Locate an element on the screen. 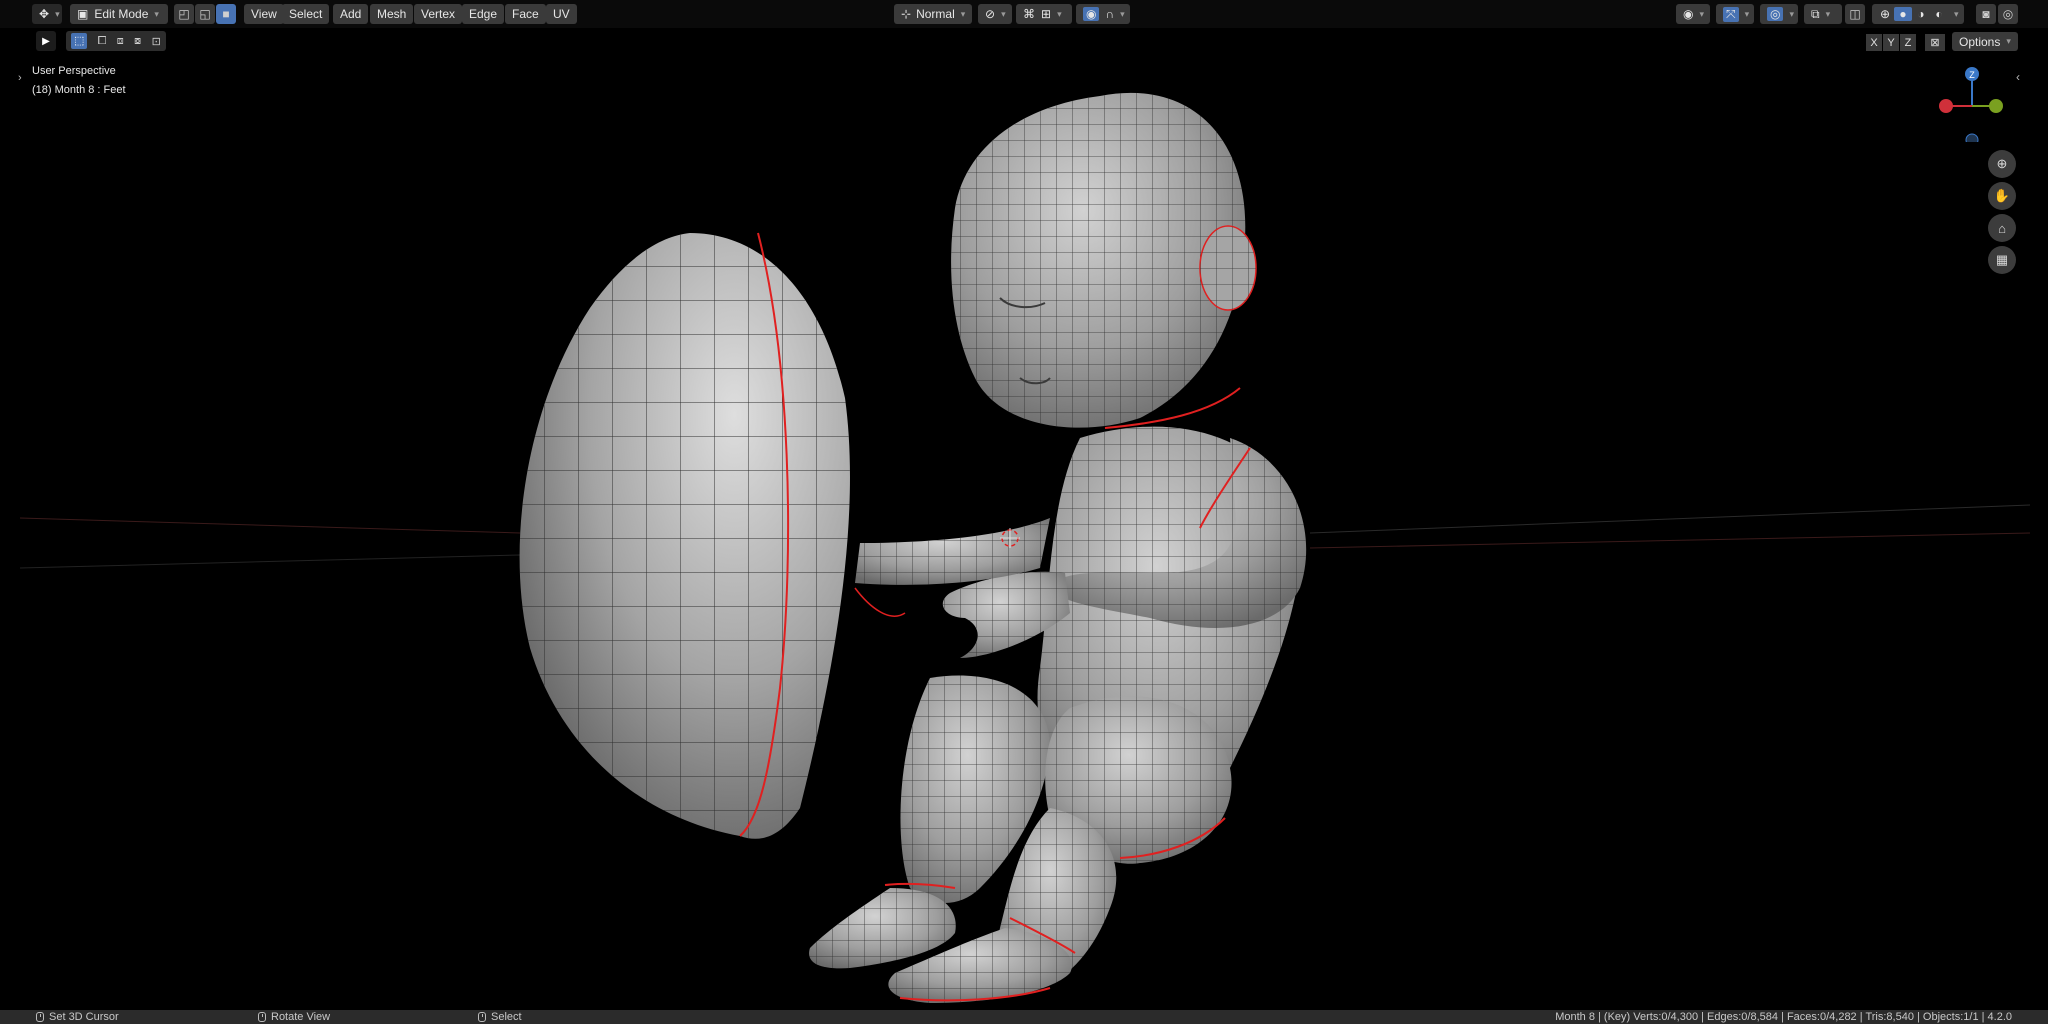 The height and width of the screenshot is (1024, 2048). grid-icon: ▦ is located at coordinates (2002, 259).